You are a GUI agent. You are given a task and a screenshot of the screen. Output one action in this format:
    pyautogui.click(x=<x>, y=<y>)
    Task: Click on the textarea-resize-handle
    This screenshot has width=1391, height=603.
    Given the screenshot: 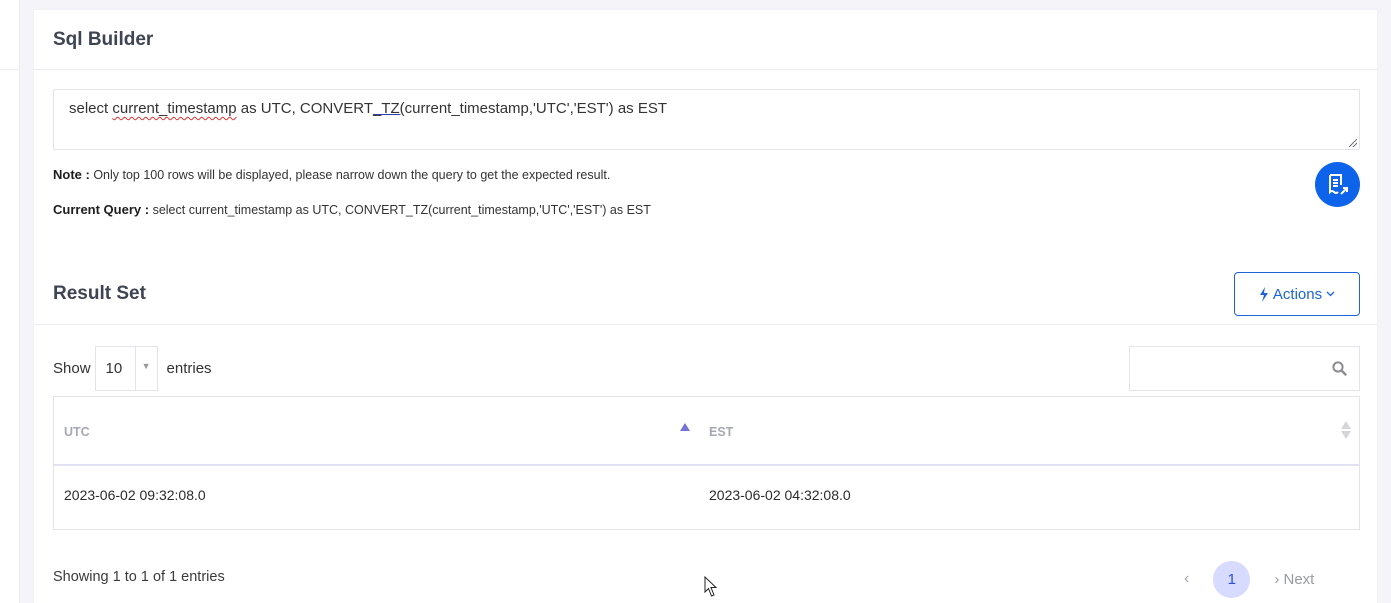 What is the action you would take?
    pyautogui.click(x=1353, y=143)
    